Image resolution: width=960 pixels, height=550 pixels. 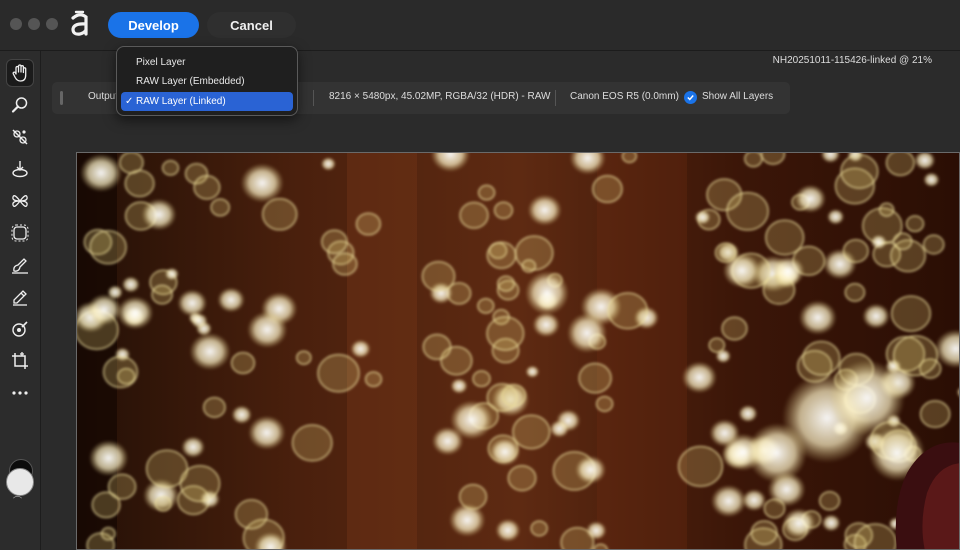 What do you see at coordinates (20, 169) in the screenshot?
I see `blemish-tool` at bounding box center [20, 169].